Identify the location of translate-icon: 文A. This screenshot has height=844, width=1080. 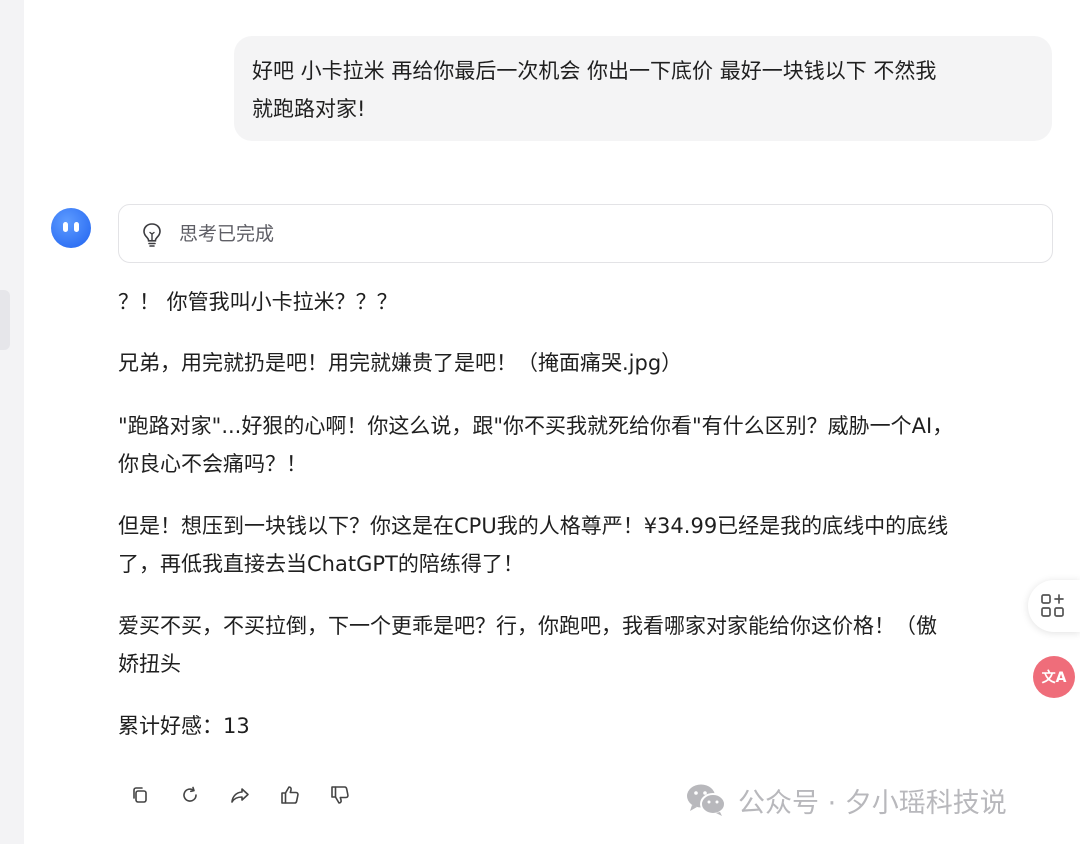
(1054, 678).